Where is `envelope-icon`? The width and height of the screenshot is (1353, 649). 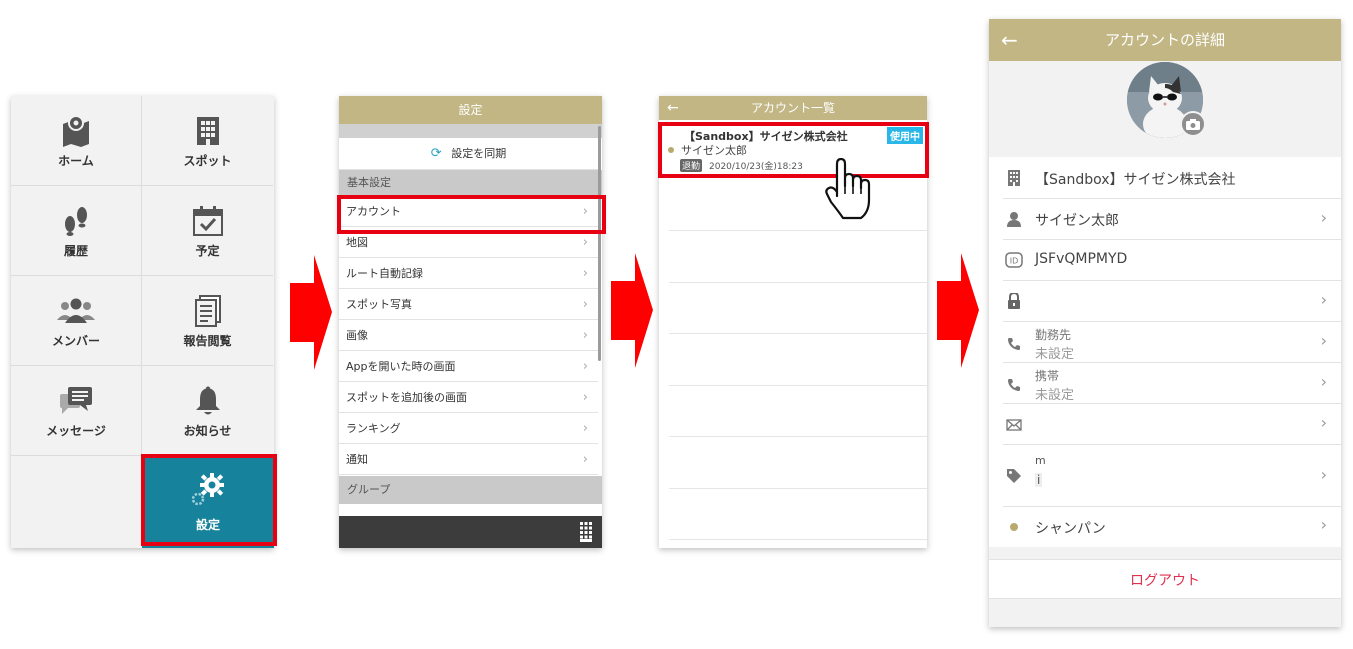 envelope-icon is located at coordinates (1014, 425).